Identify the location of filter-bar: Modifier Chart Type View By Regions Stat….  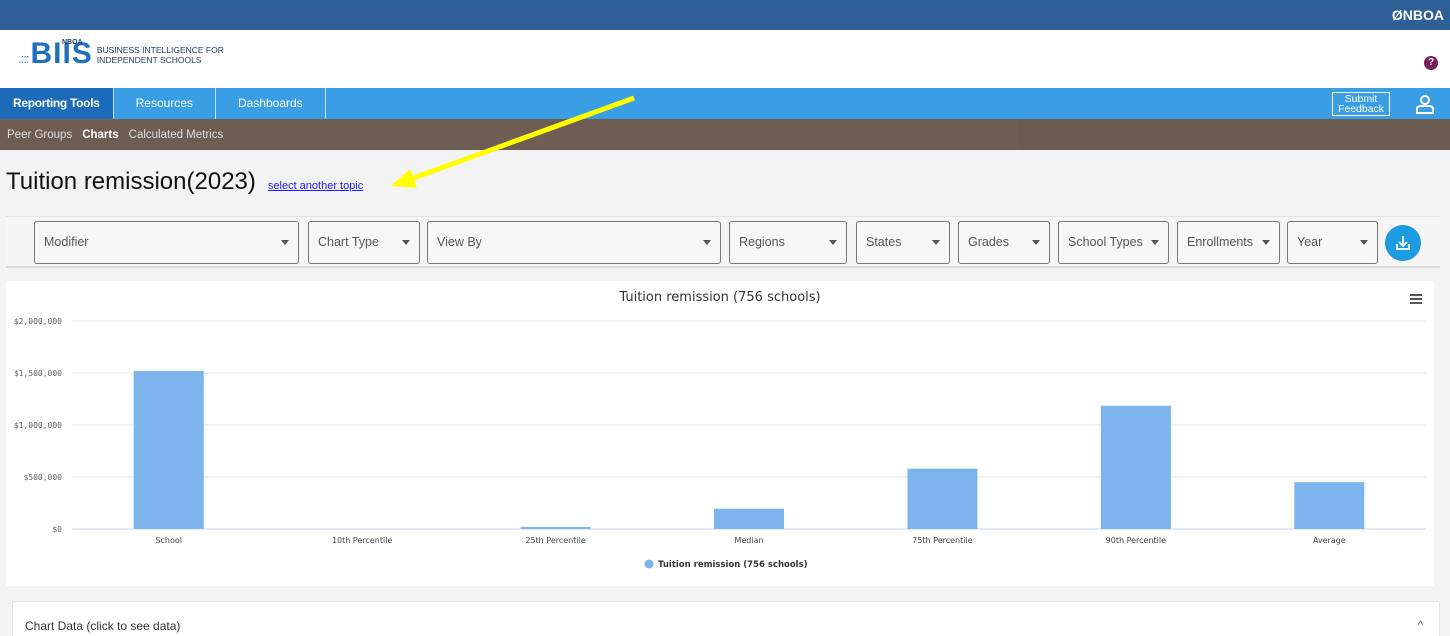
(723, 242).